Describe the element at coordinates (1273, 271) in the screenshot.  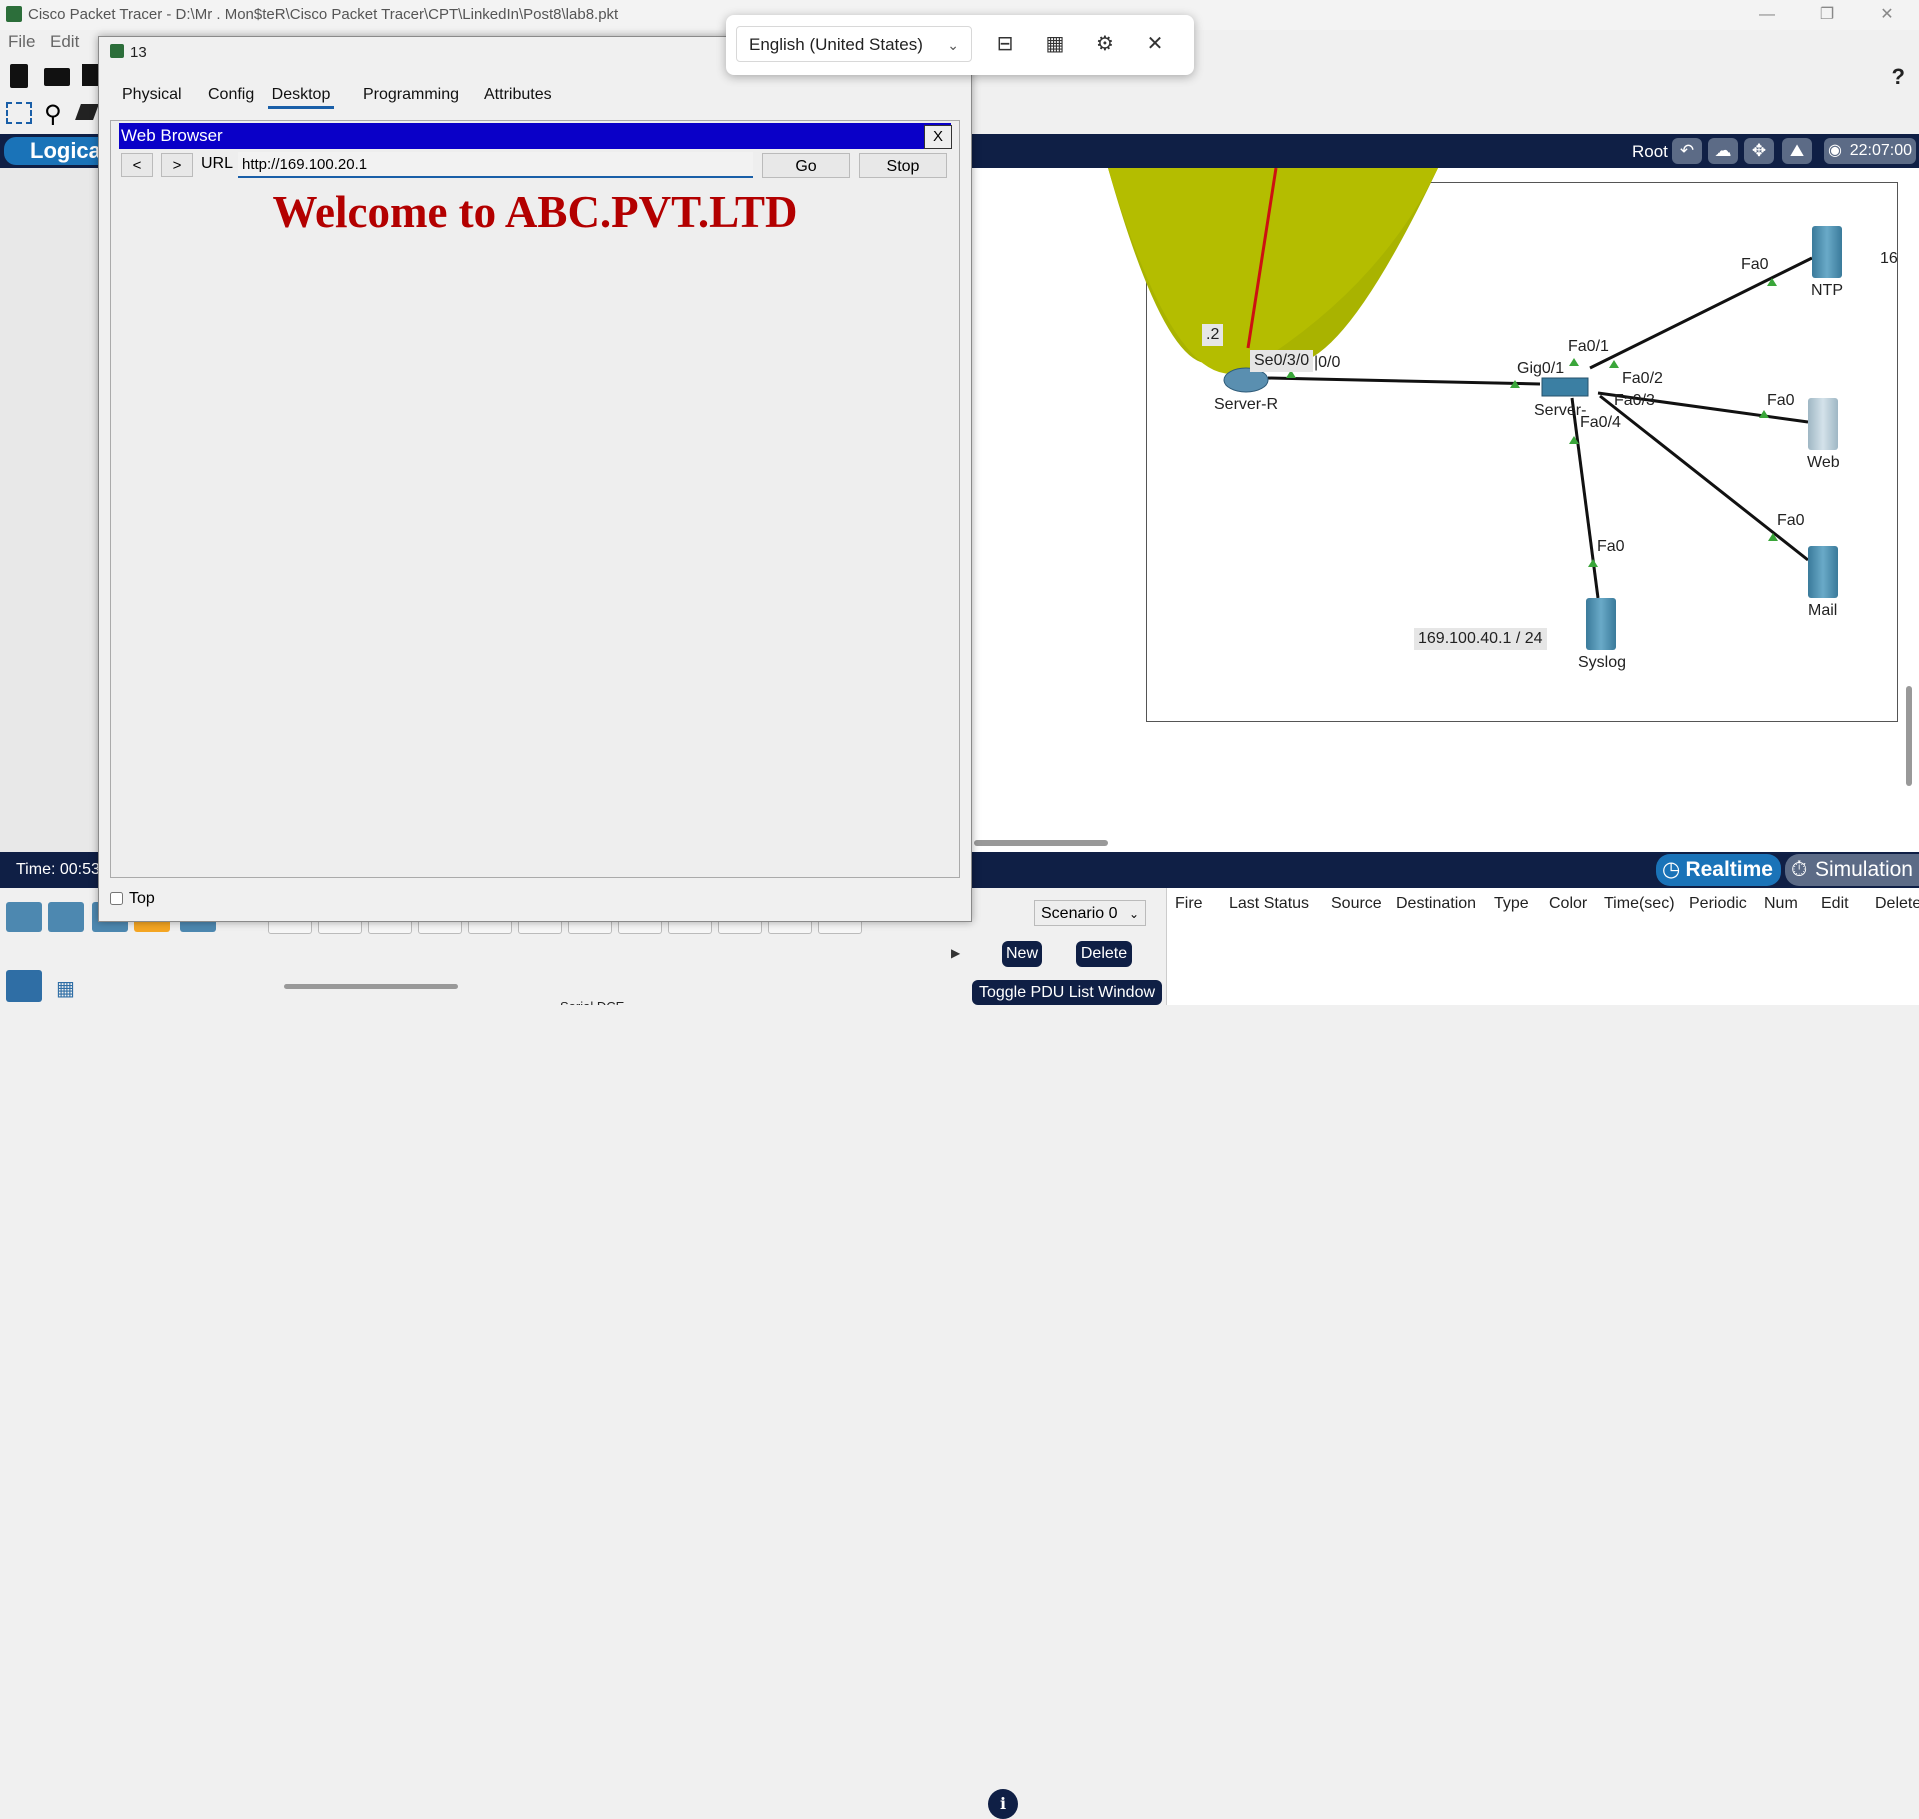
I see `zone-shape-inner` at that location.